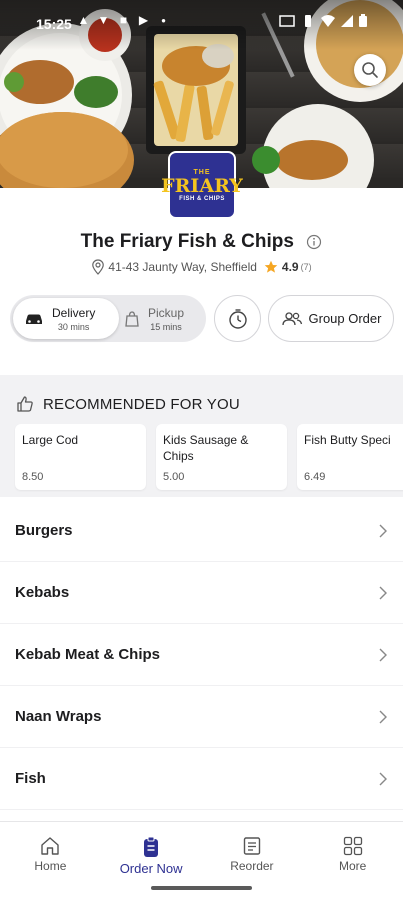 This screenshot has height=900, width=403. What do you see at coordinates (308, 20) in the screenshot?
I see `vibrate-icon` at bounding box center [308, 20].